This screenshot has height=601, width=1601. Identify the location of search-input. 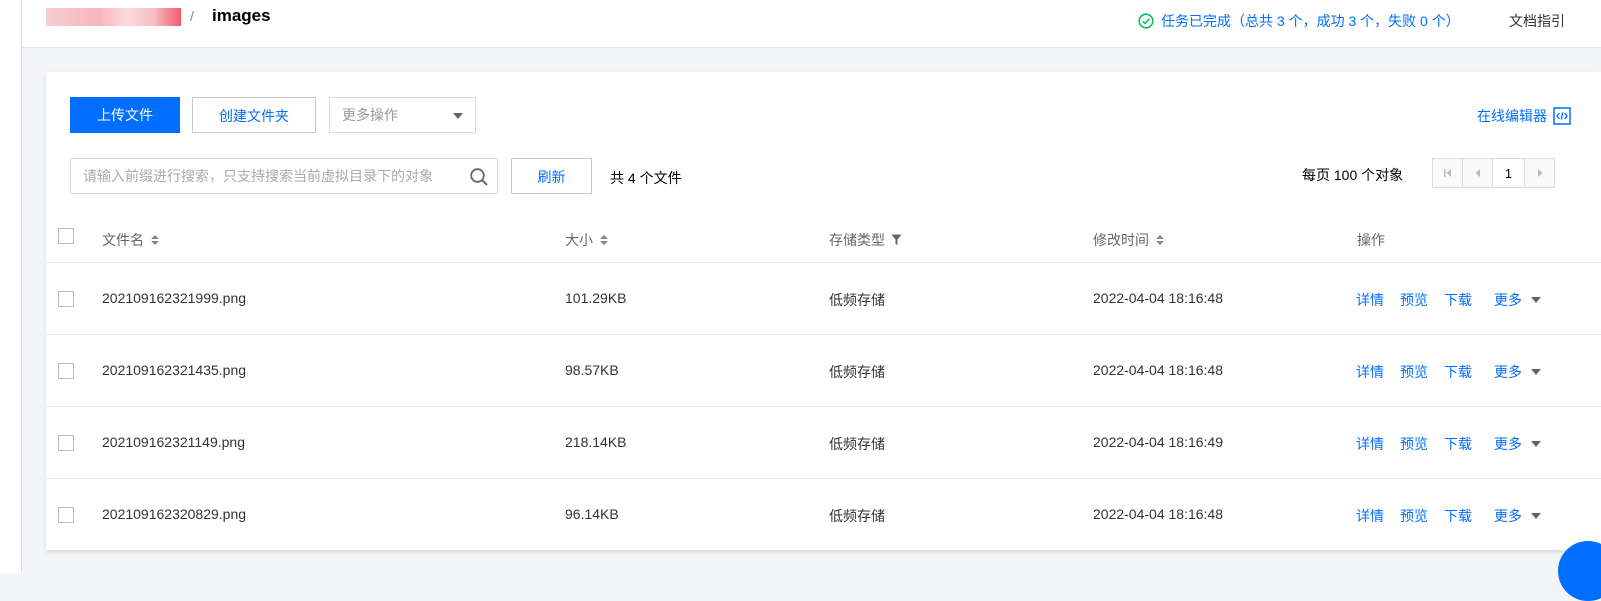
(269, 176).